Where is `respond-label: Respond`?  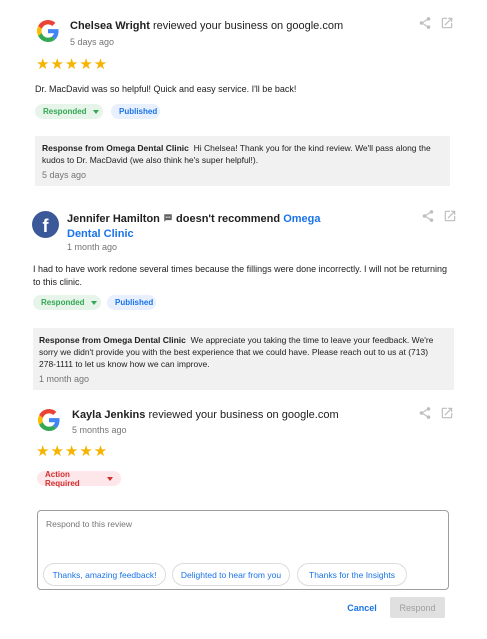
respond-label: Respond is located at coordinates (417, 607).